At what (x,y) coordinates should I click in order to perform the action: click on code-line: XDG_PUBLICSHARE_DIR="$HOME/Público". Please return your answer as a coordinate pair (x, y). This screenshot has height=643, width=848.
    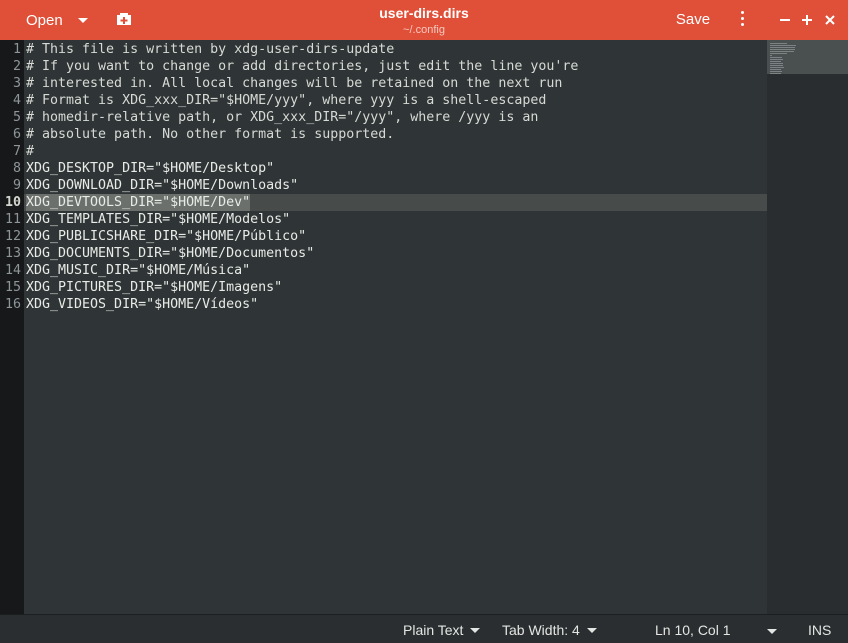
    Looking at the image, I should click on (166, 236).